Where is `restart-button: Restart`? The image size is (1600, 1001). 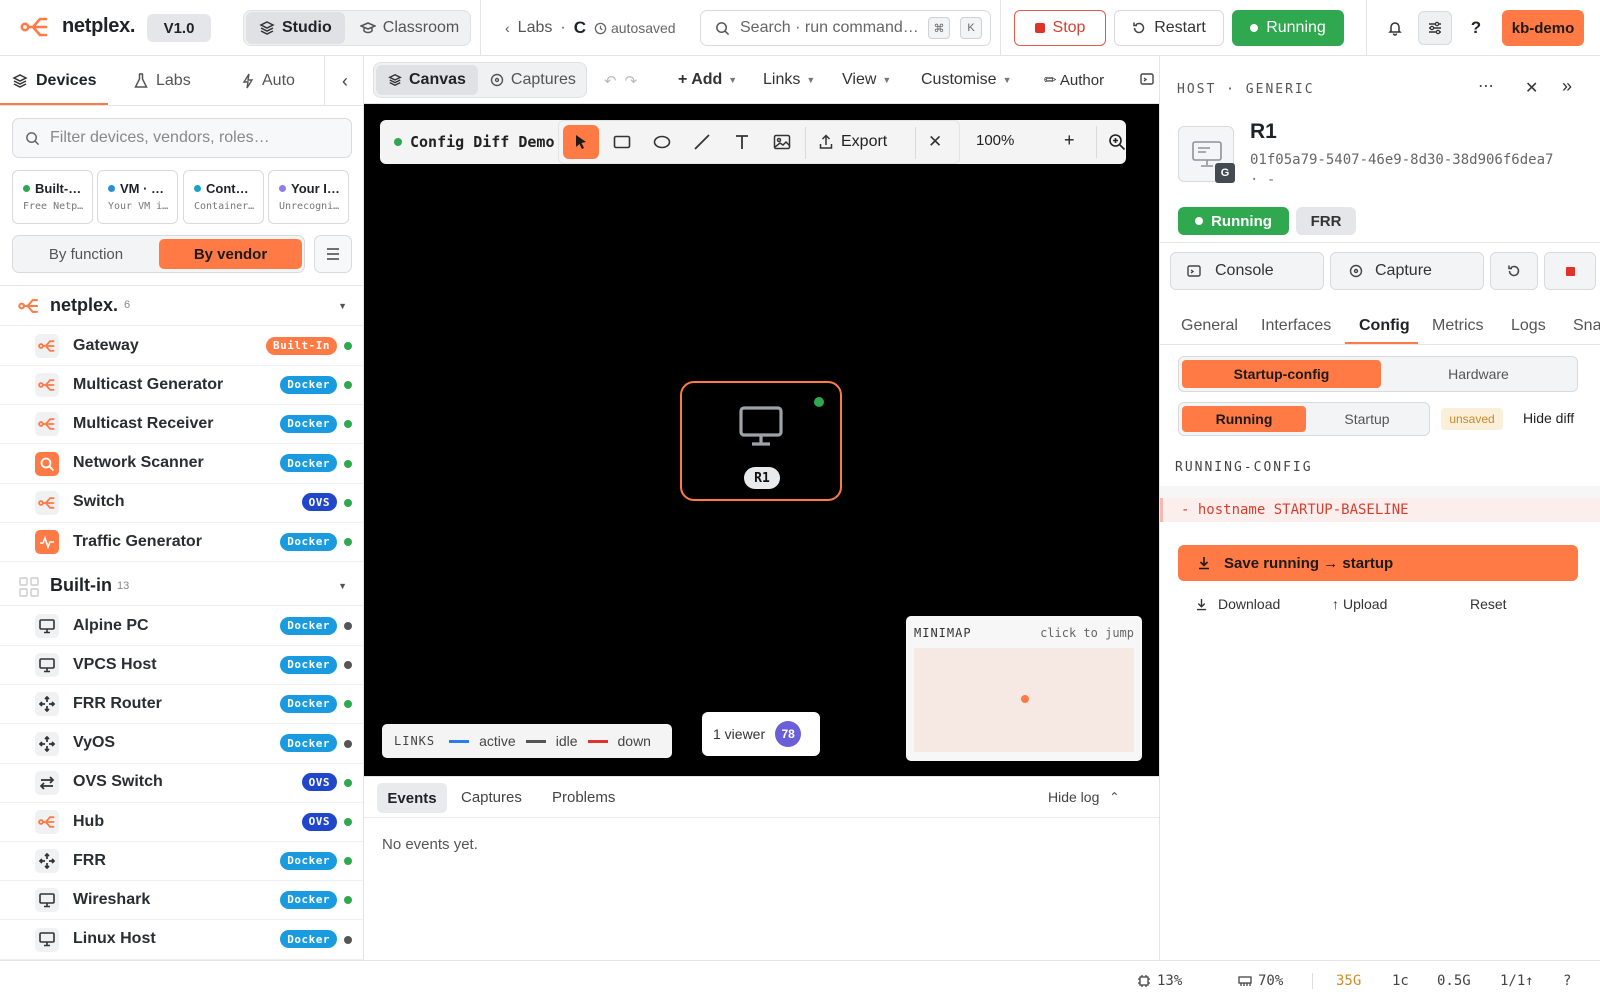
restart-button: Restart is located at coordinates (1169, 28).